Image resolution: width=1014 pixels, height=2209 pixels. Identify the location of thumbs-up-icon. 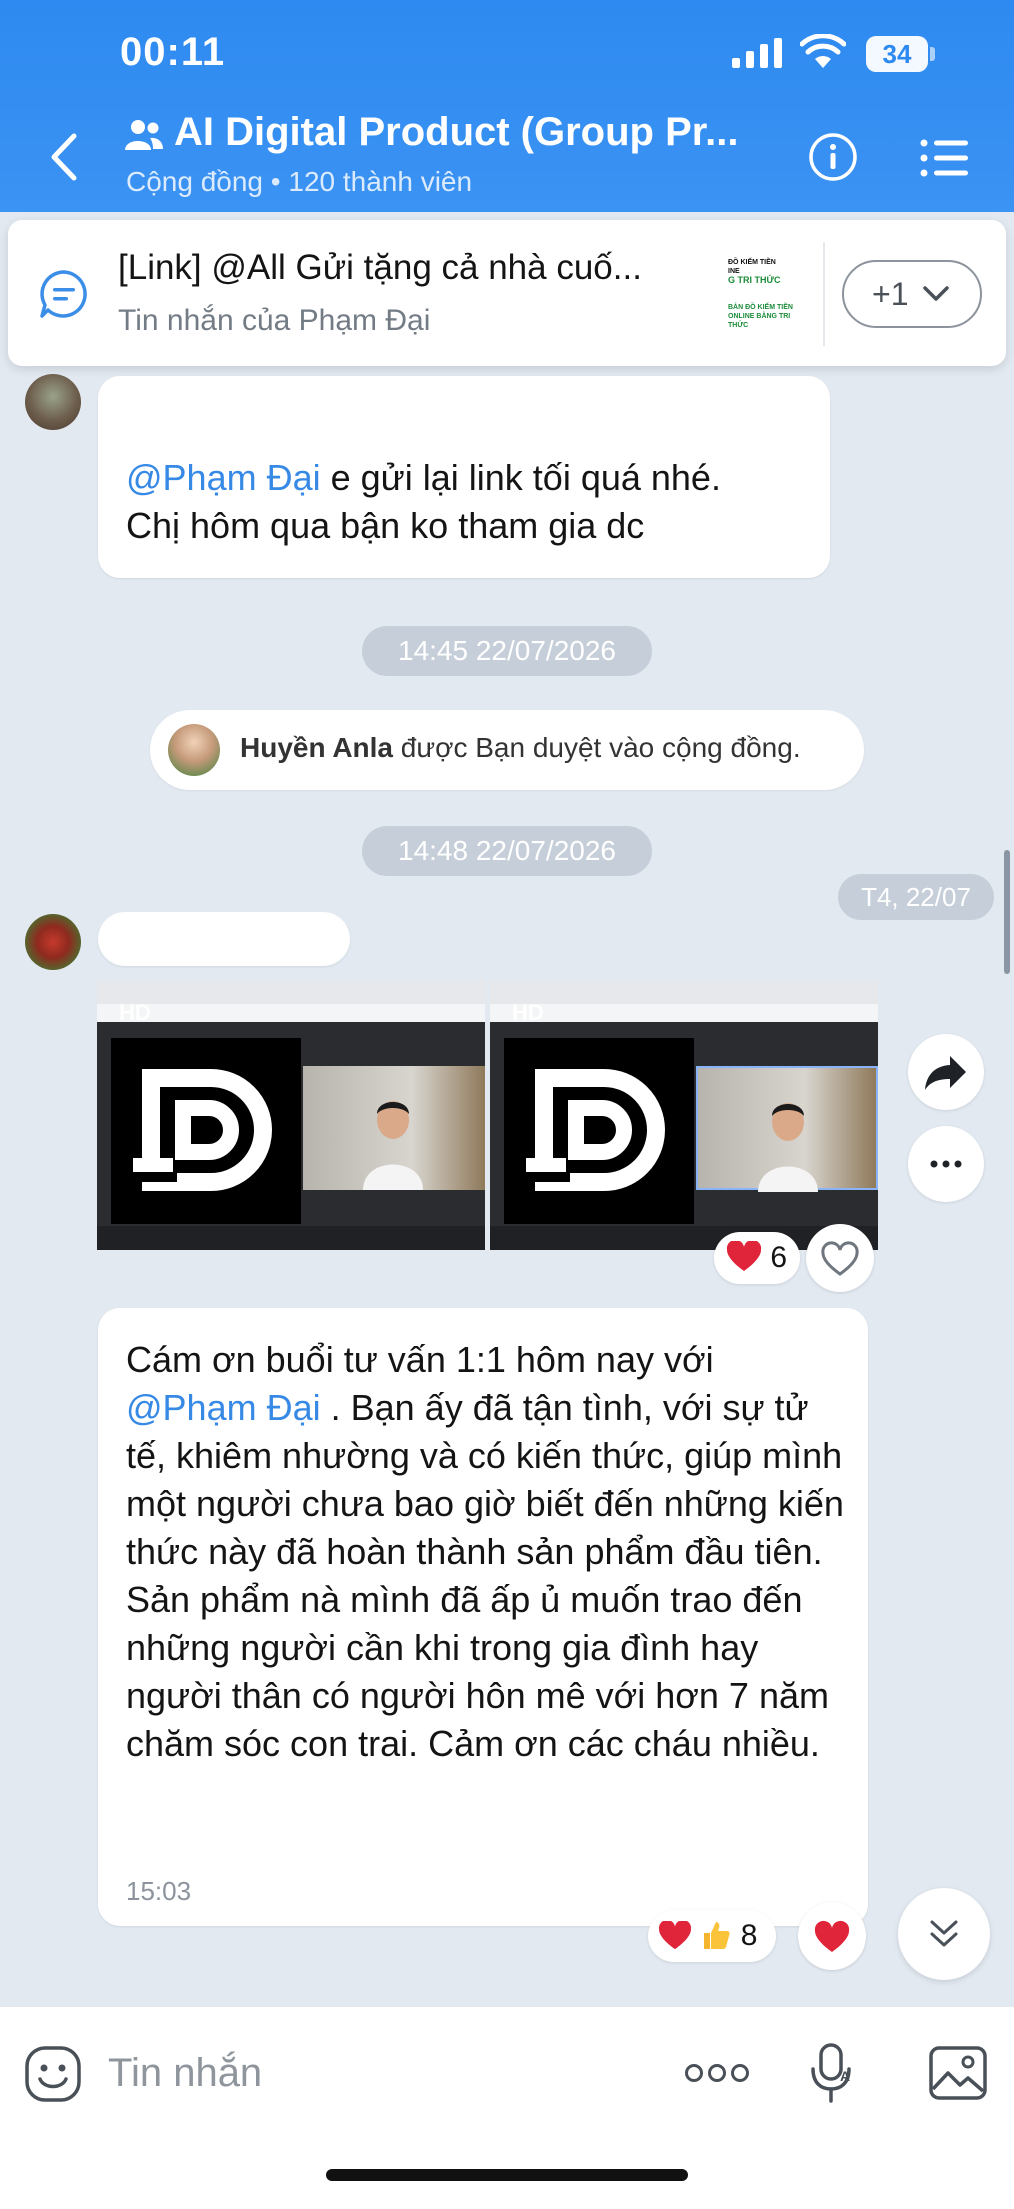
(717, 1935).